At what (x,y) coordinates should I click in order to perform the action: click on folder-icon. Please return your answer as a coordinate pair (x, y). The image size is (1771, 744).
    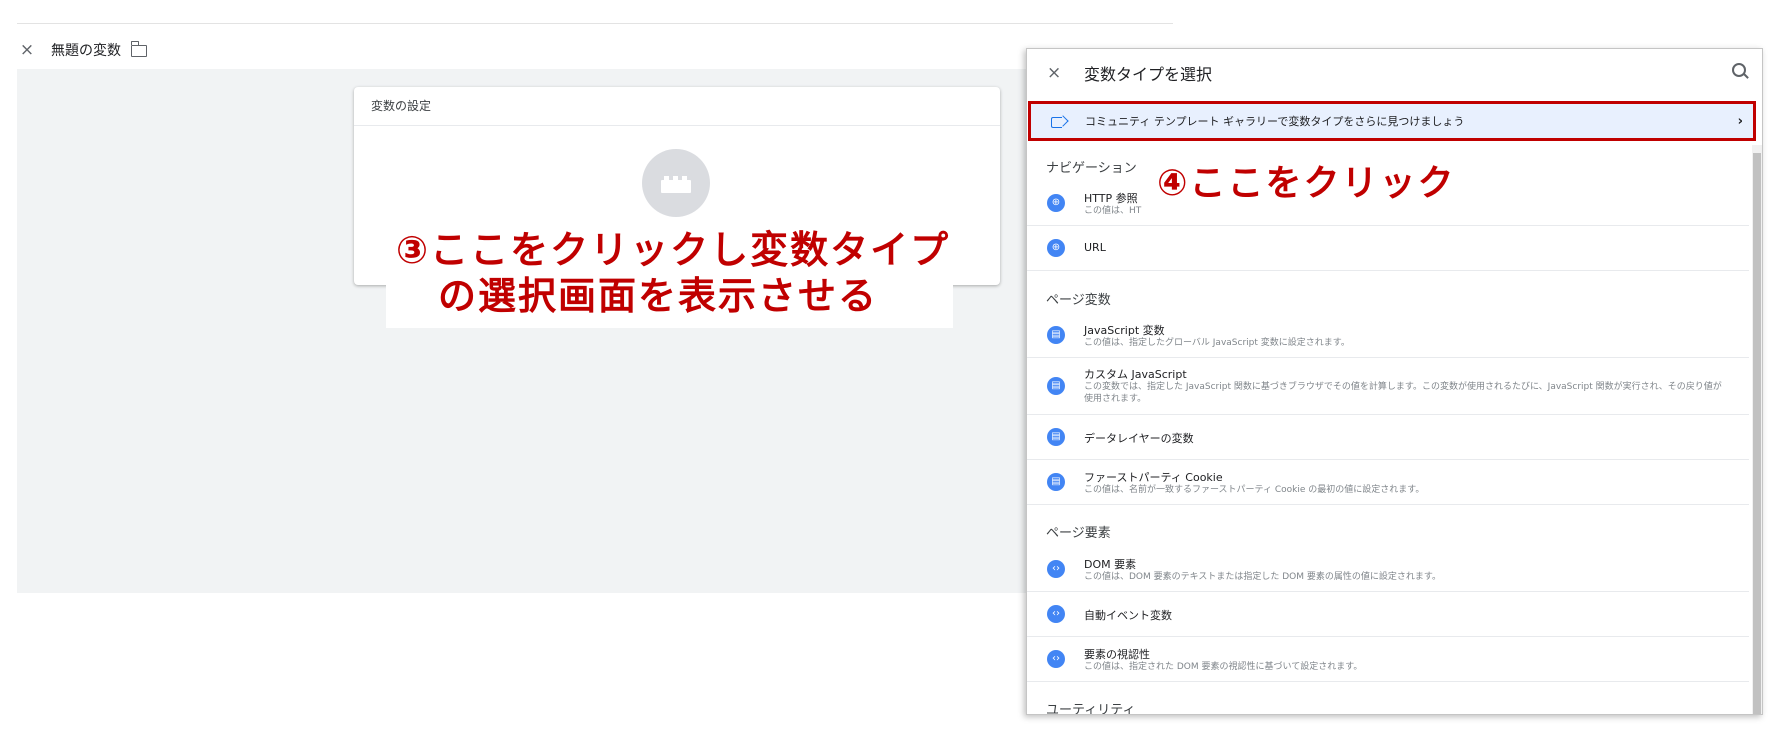
    Looking at the image, I should click on (138, 49).